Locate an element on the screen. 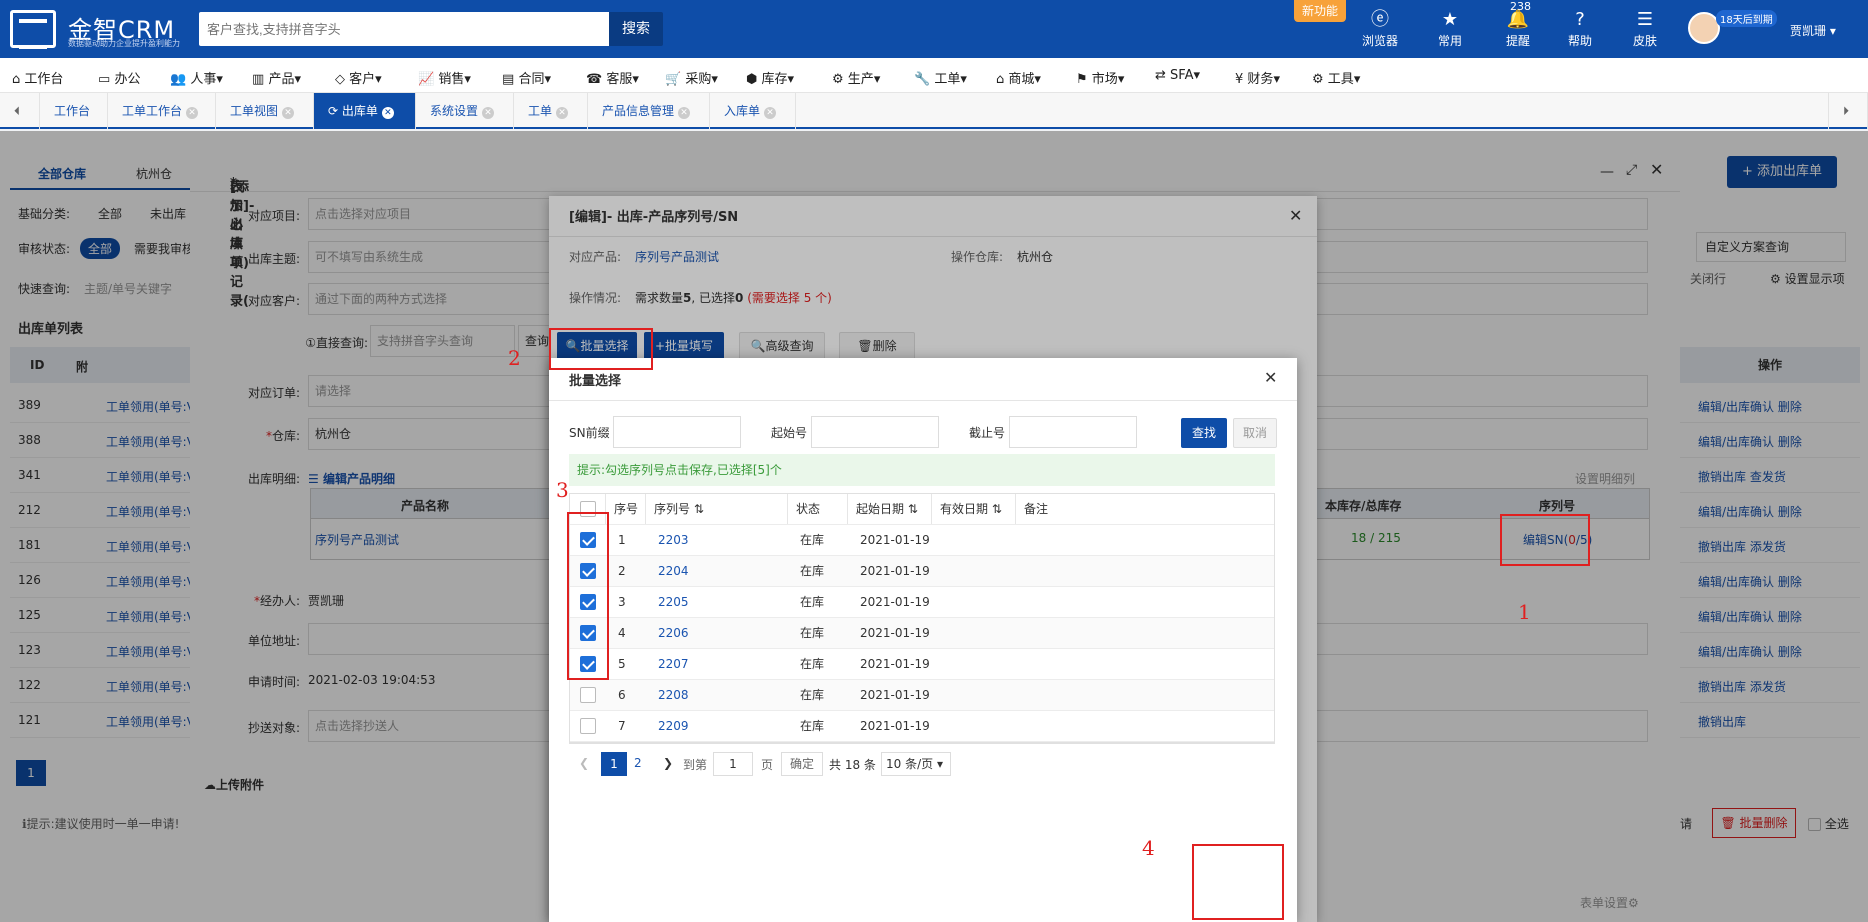  menu-mall: ⌂ 商城▾ is located at coordinates (1018, 77).